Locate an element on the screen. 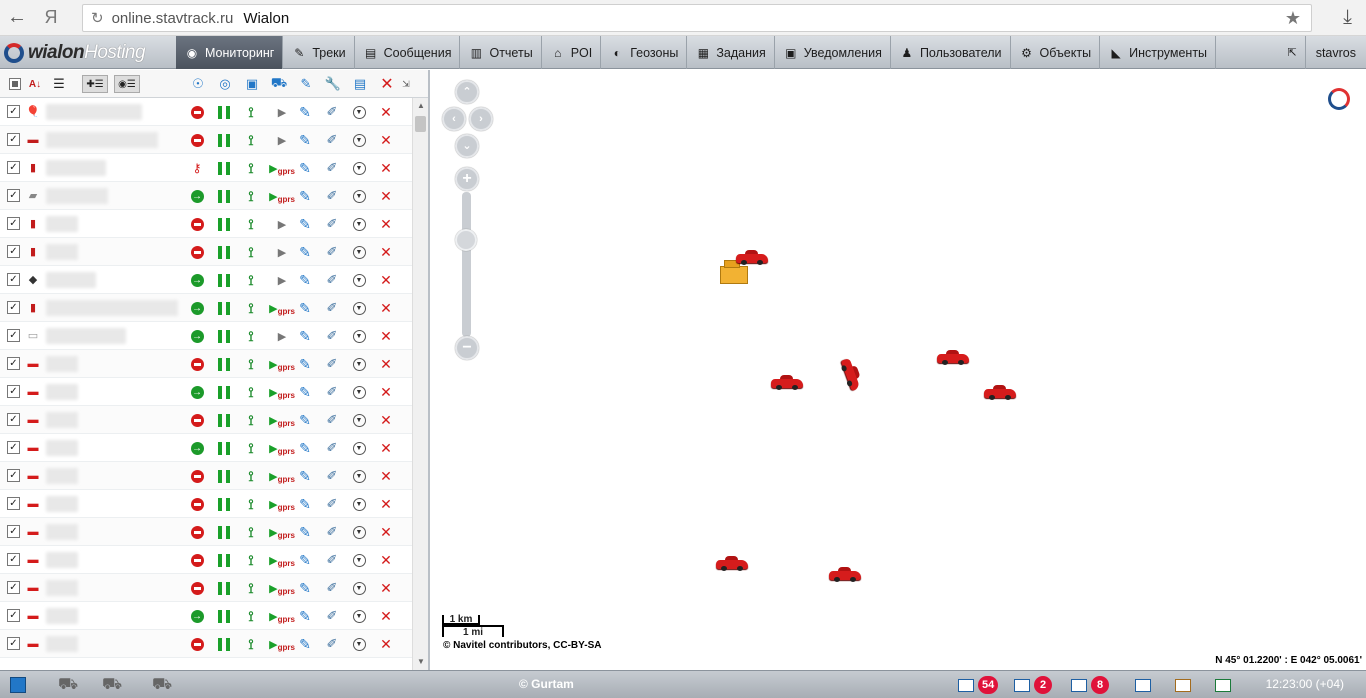  menu-item-geofence: ◐ Геозоны is located at coordinates (644, 52).